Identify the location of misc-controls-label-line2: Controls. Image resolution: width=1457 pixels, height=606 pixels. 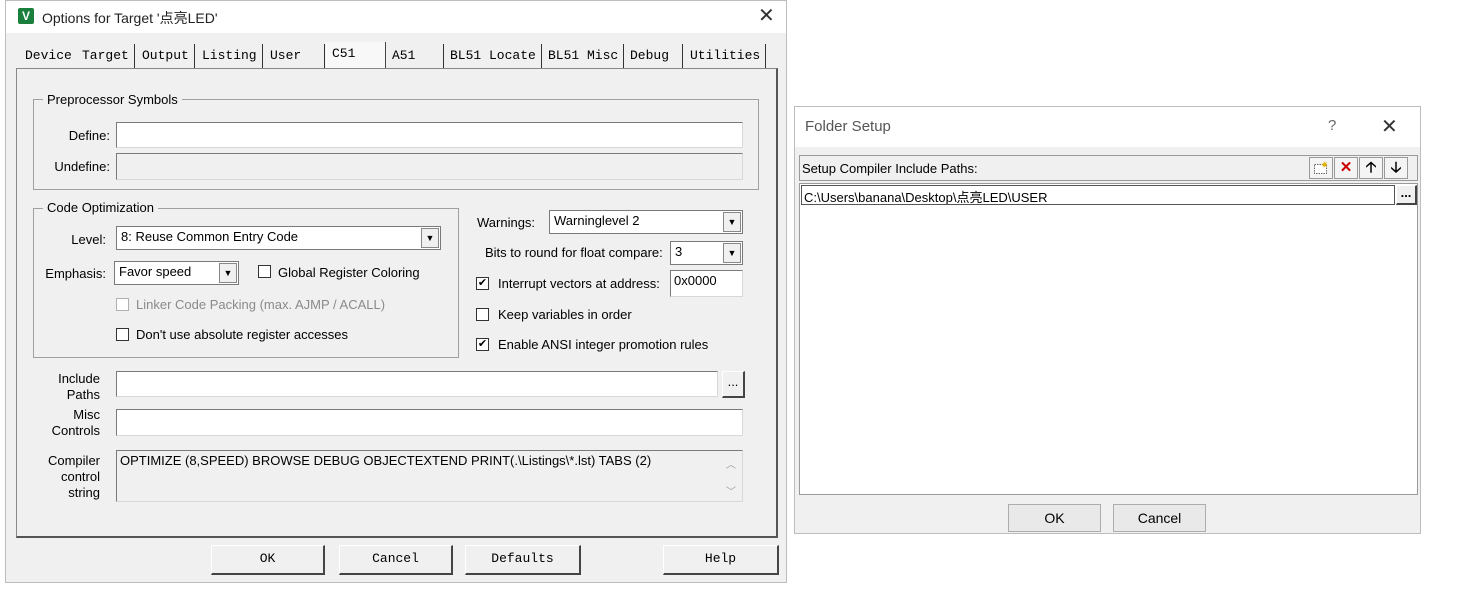
(75, 430).